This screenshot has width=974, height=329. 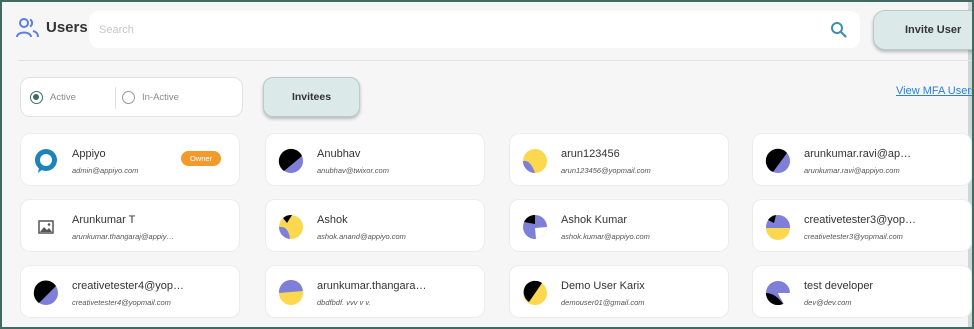 What do you see at coordinates (160, 97) in the screenshot?
I see `radio-inactive-label: In-Active` at bounding box center [160, 97].